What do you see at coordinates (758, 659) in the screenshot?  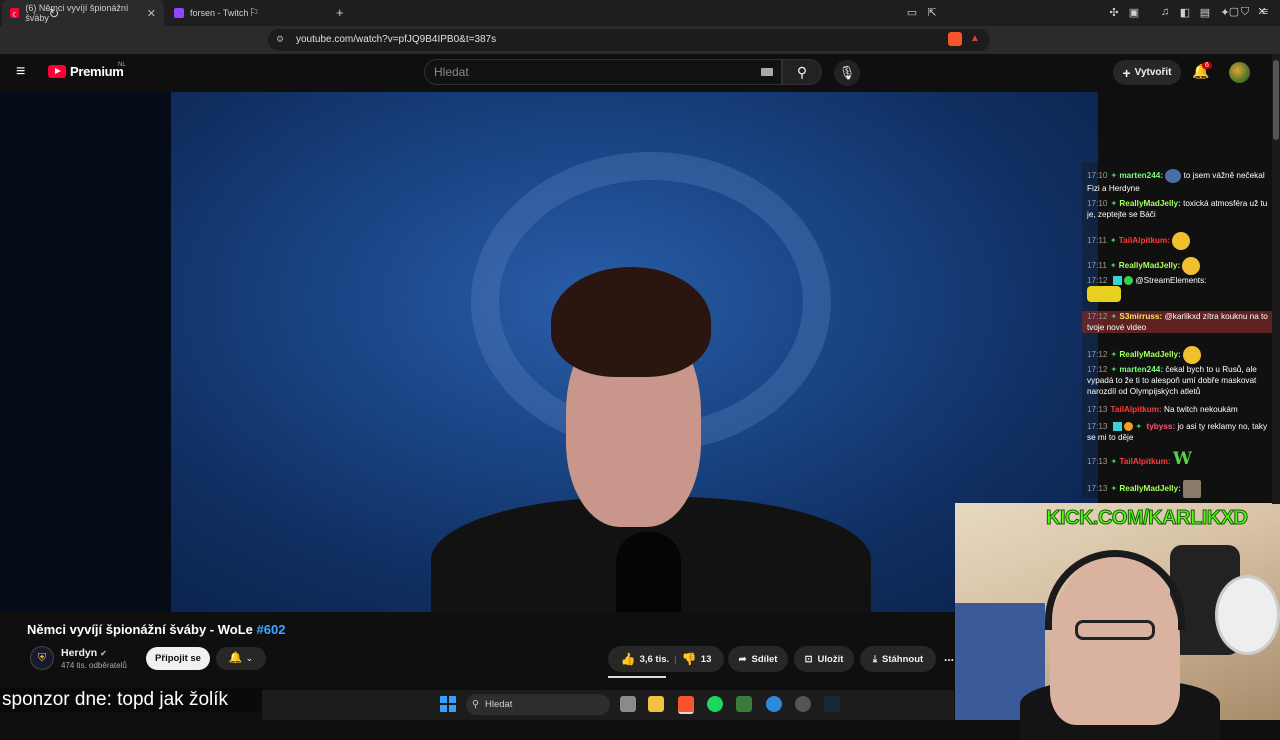 I see `share-button: ➦ Sdílet` at bounding box center [758, 659].